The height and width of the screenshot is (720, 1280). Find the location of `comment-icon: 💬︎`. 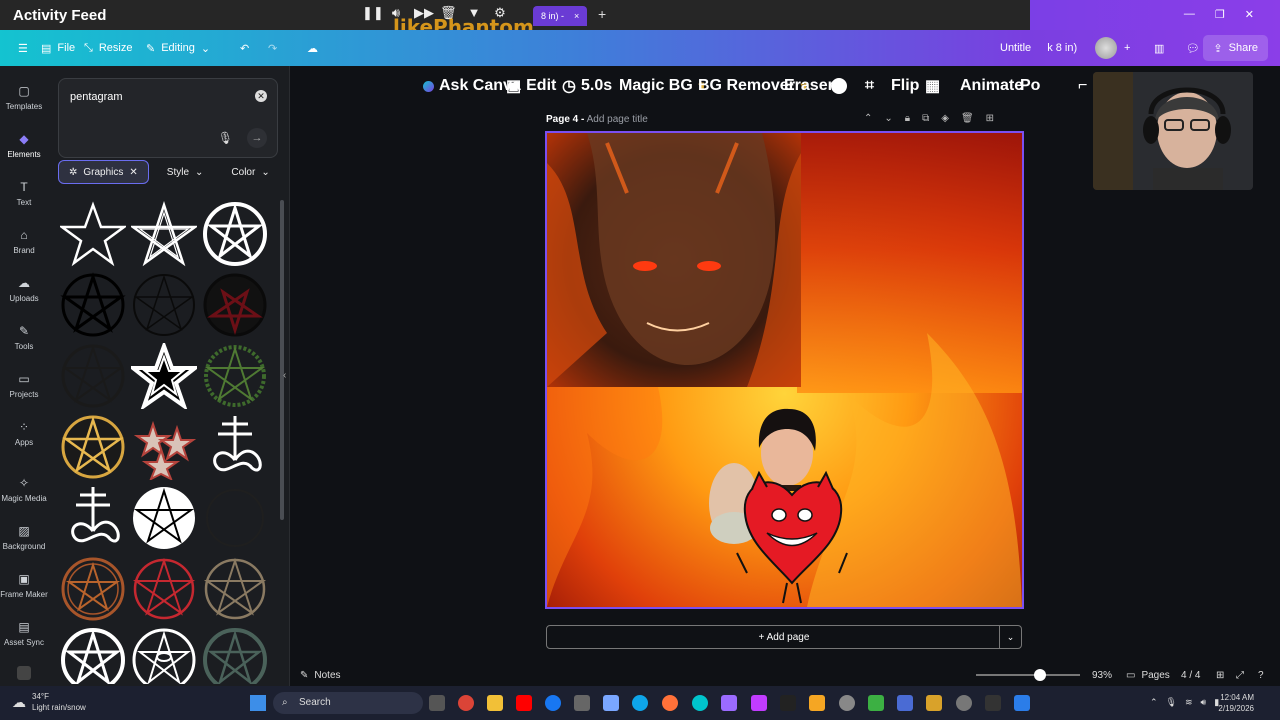

comment-icon: 💬︎ is located at coordinates (1193, 48).